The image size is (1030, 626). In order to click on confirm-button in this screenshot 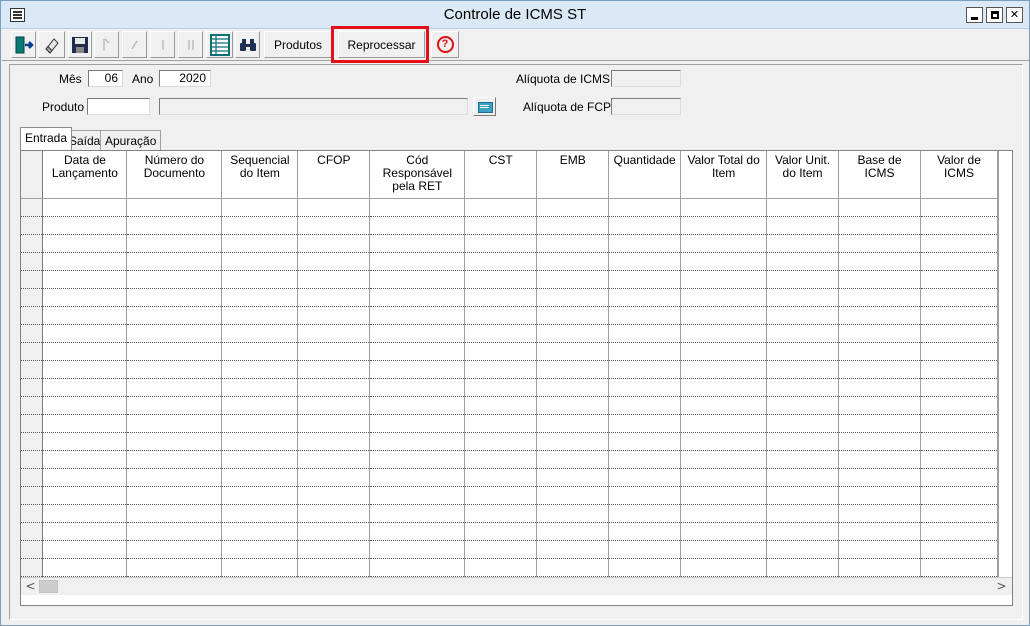, I will do `click(134, 44)`.